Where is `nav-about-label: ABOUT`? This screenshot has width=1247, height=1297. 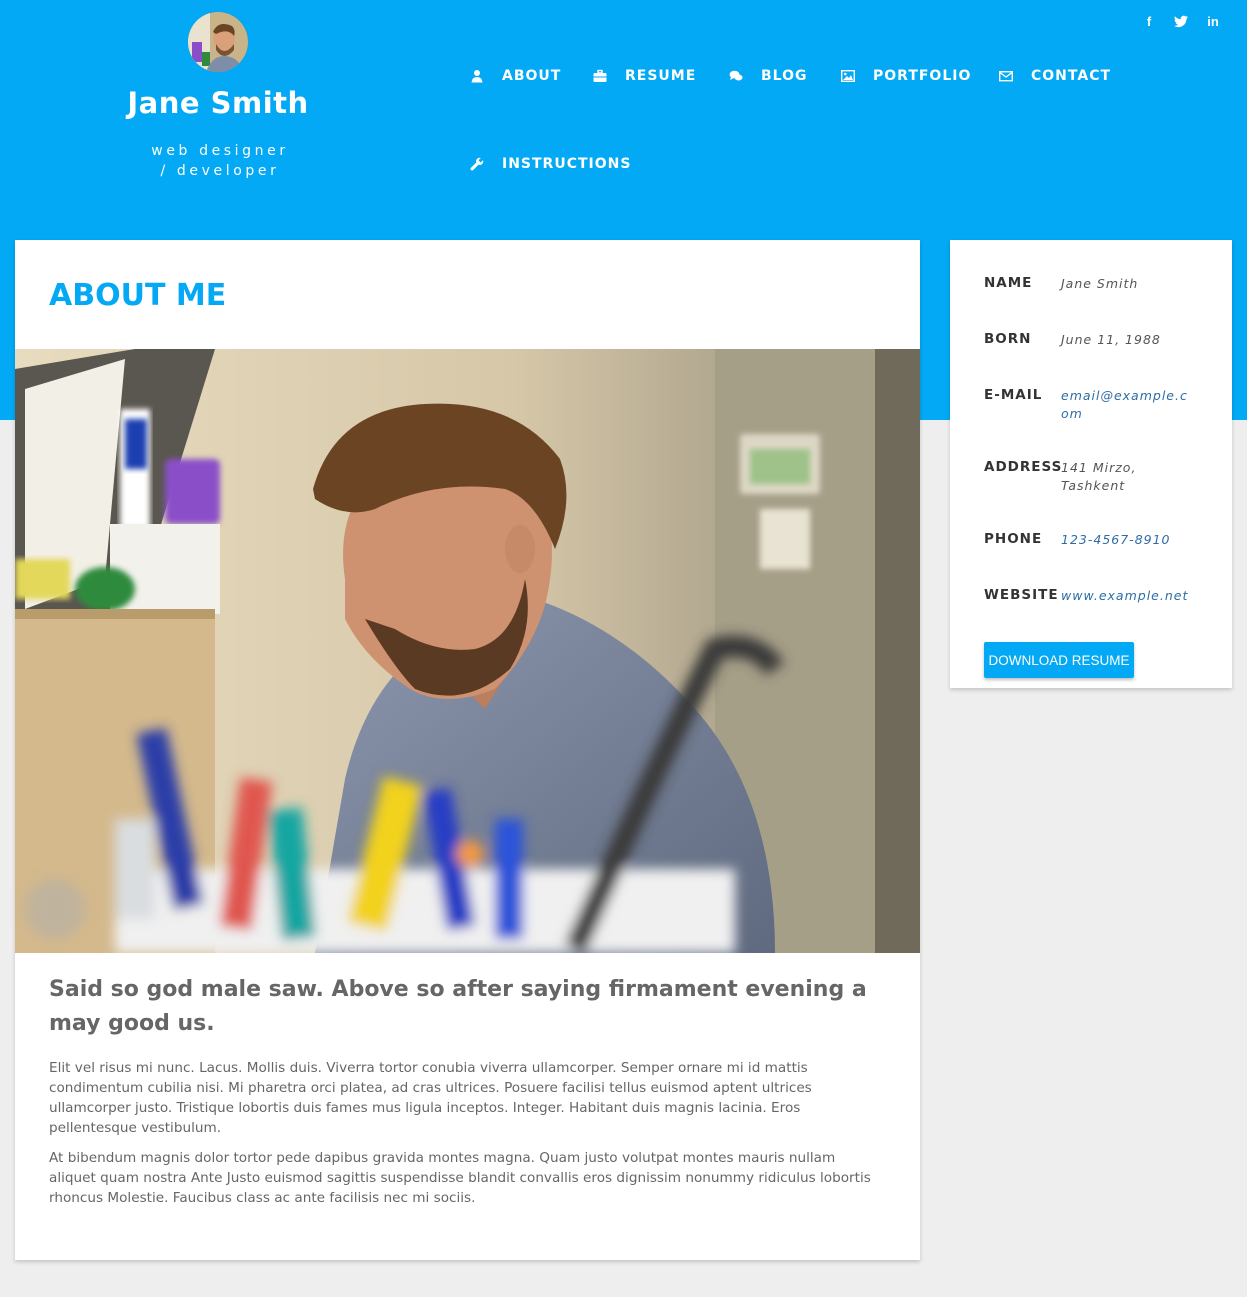
nav-about-label: ABOUT is located at coordinates (532, 76).